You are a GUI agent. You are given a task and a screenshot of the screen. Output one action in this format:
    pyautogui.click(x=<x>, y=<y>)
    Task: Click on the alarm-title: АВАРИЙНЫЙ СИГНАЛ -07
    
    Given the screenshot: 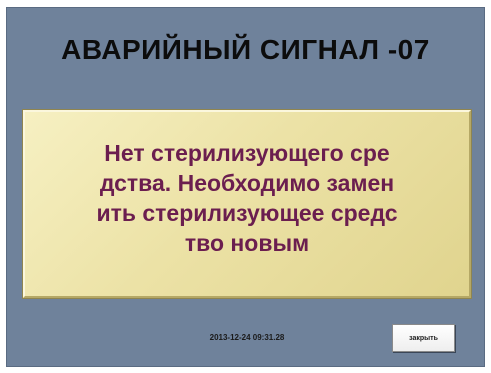 What is the action you would take?
    pyautogui.click(x=245, y=49)
    